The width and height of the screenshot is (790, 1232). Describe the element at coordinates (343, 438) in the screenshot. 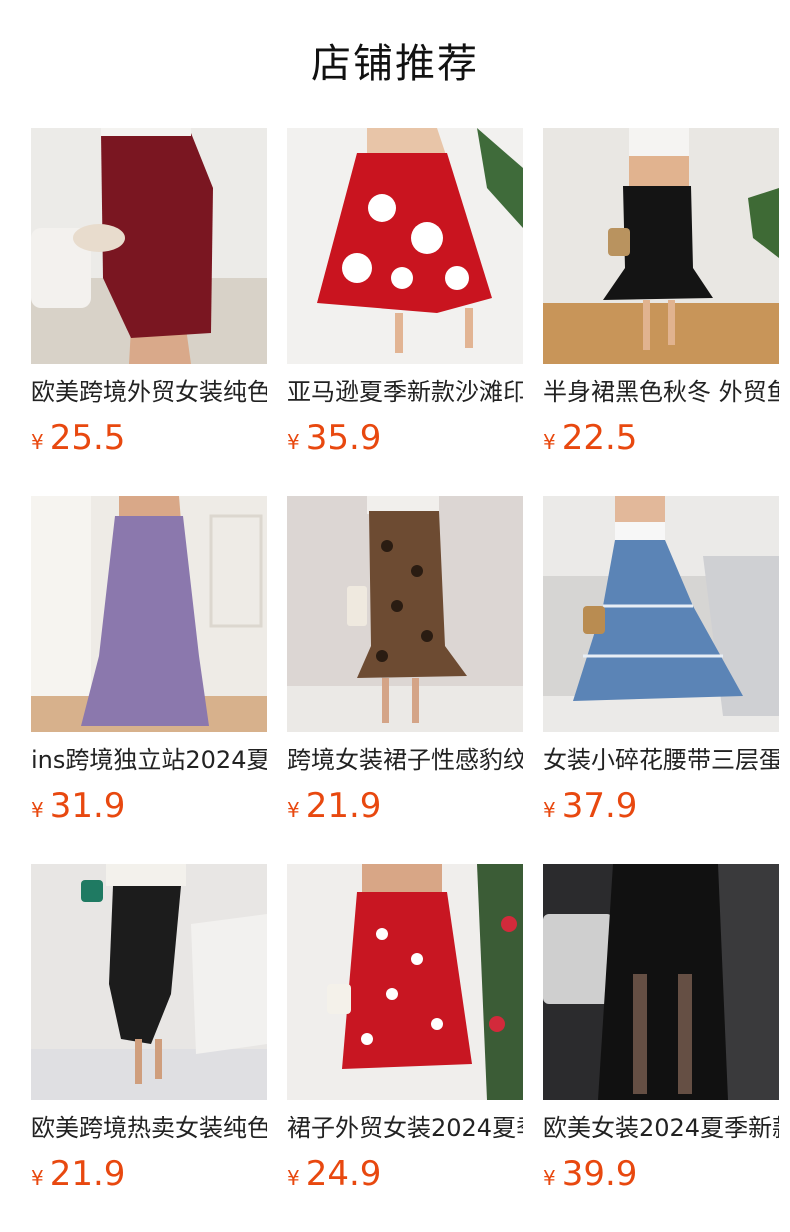

I see `price-value: 35.9` at that location.